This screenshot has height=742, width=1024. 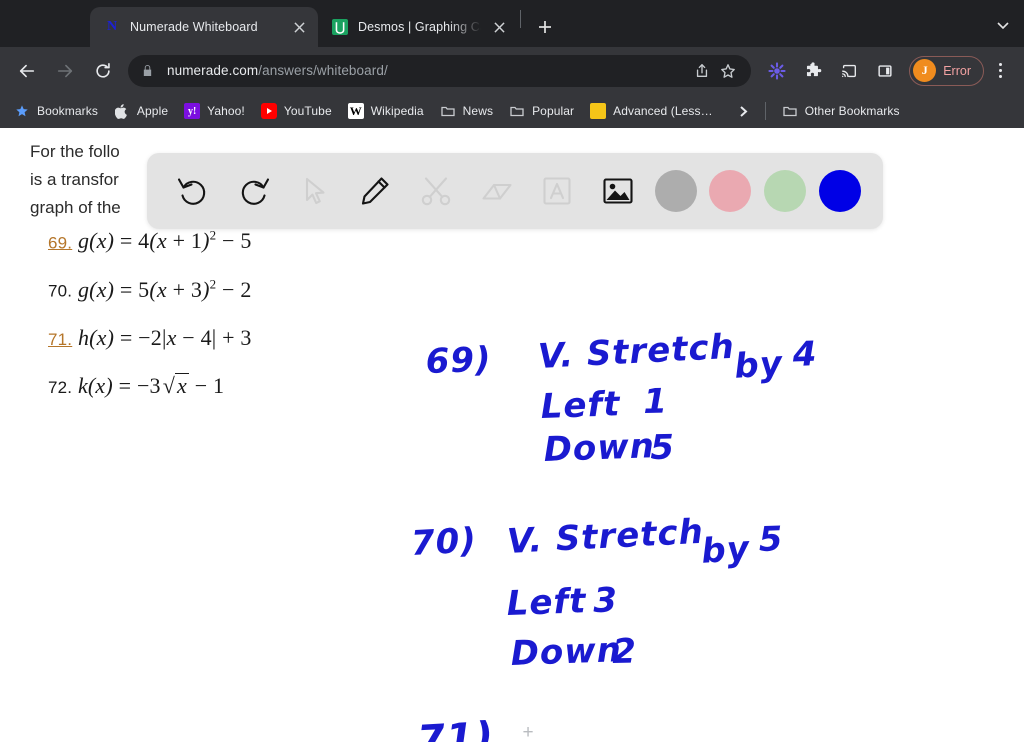 What do you see at coordinates (839, 191) in the screenshot?
I see `color-swatch-blue` at bounding box center [839, 191].